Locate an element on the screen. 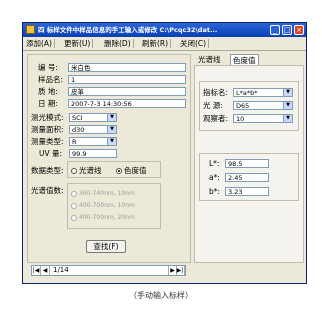  type-select: R ▼ is located at coordinates (93, 141).